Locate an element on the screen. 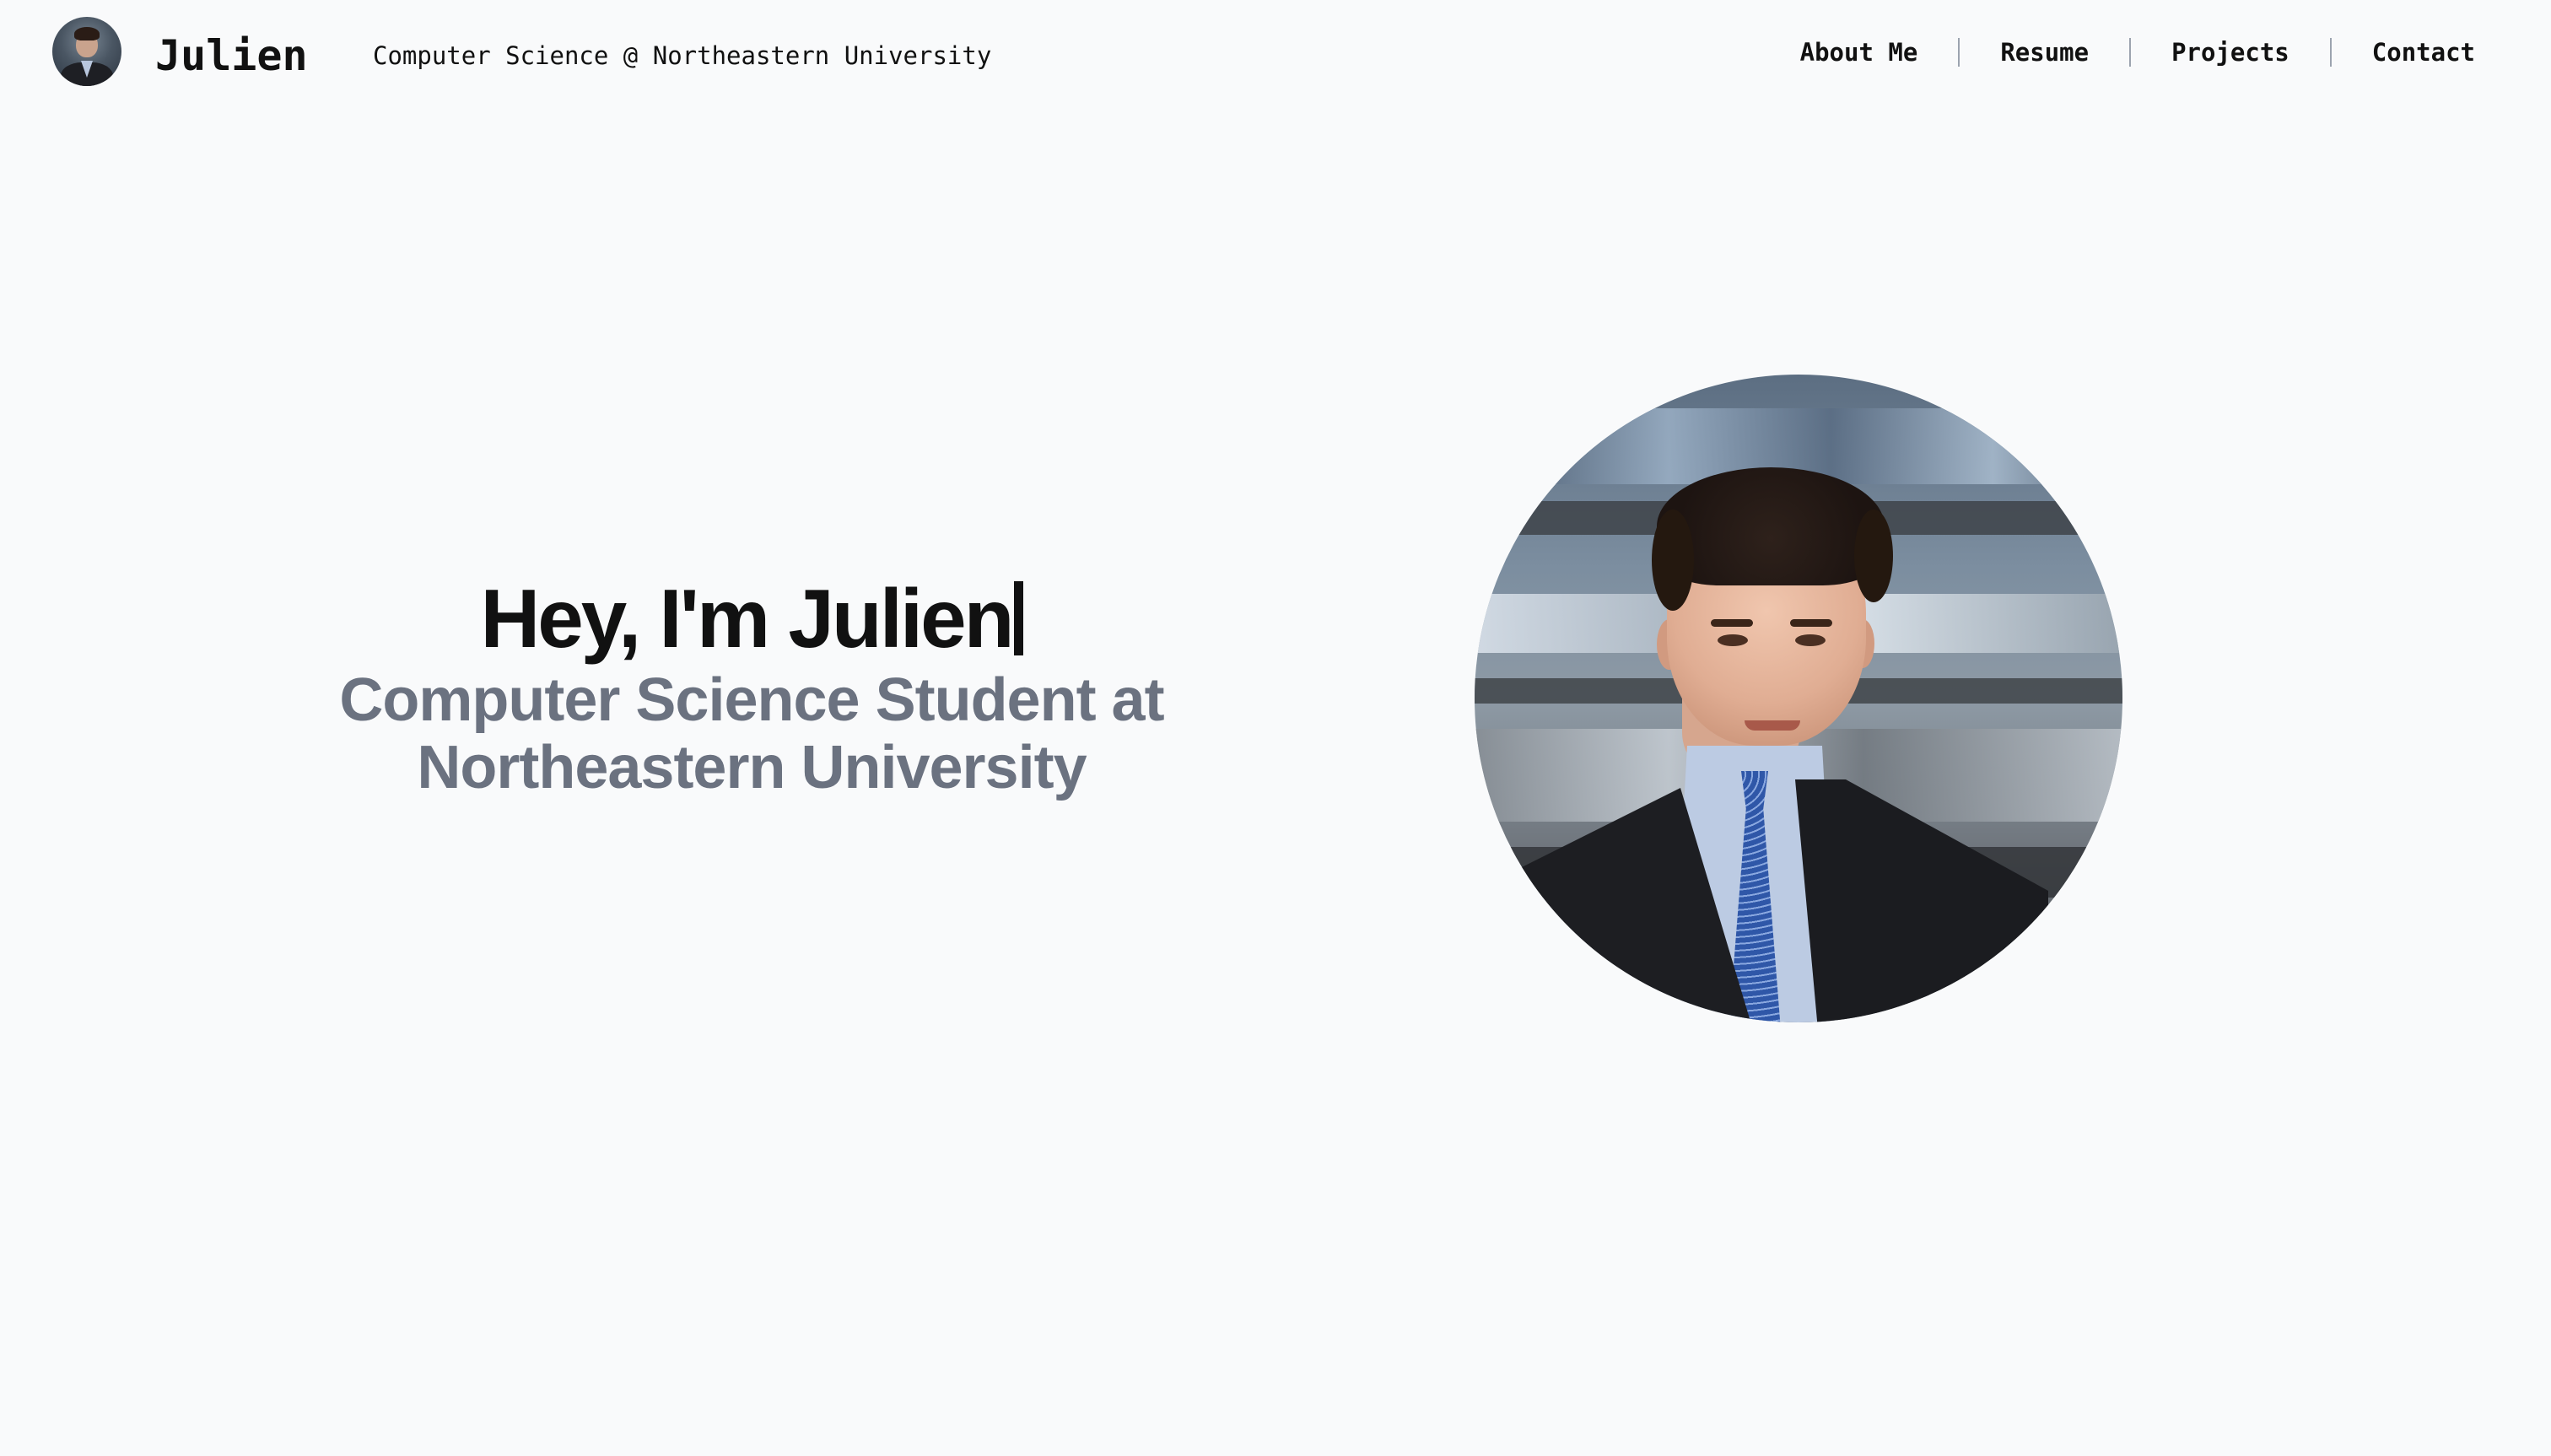  nav-link-contact: Contact is located at coordinates (2423, 53).